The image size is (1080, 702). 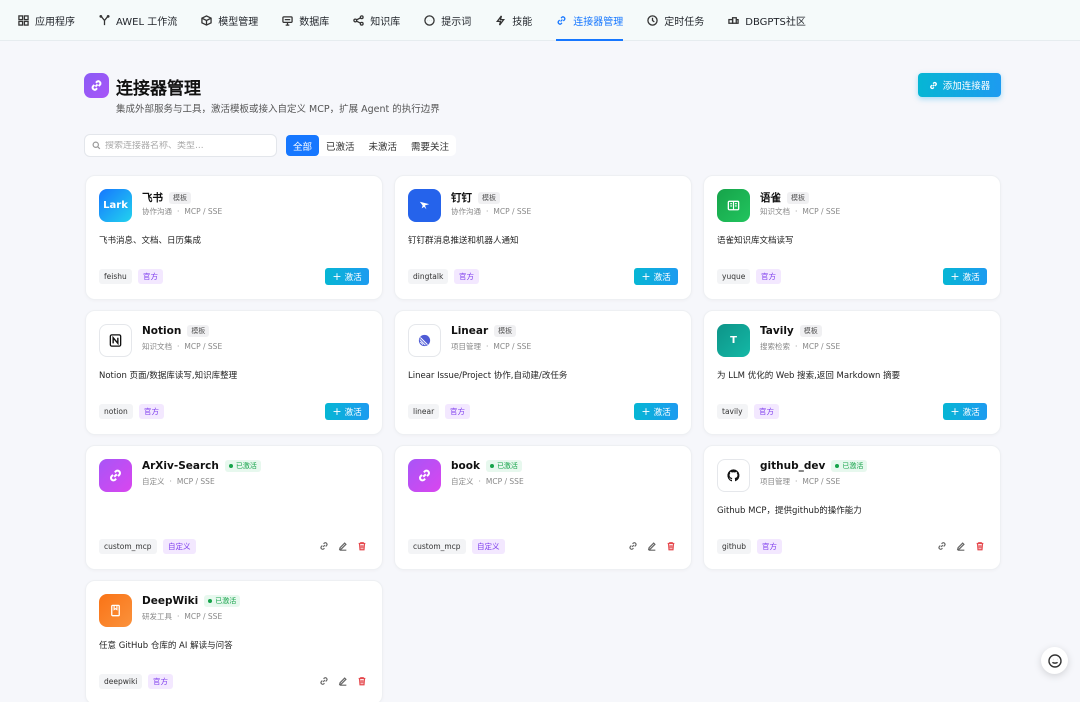 What do you see at coordinates (340, 145) in the screenshot?
I see `filter-activated: 已激活` at bounding box center [340, 145].